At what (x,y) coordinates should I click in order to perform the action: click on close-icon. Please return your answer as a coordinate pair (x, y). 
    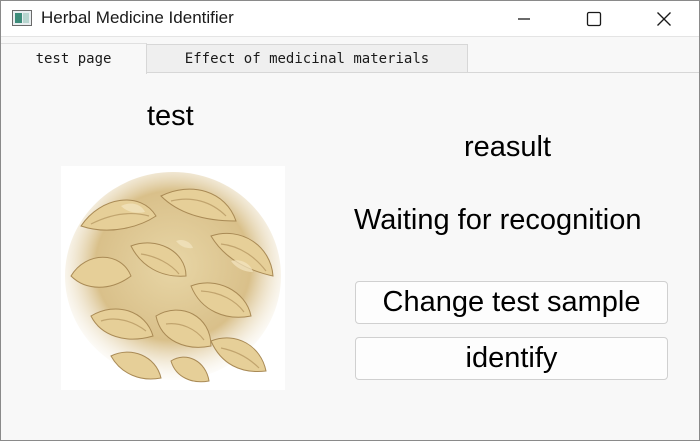
    Looking at the image, I should click on (664, 19).